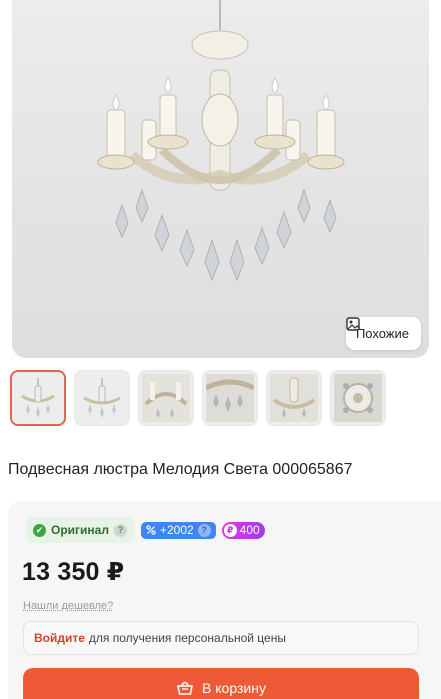 The width and height of the screenshot is (441, 699). I want to click on chandelier-crystals-thumb-icon, so click(230, 398).